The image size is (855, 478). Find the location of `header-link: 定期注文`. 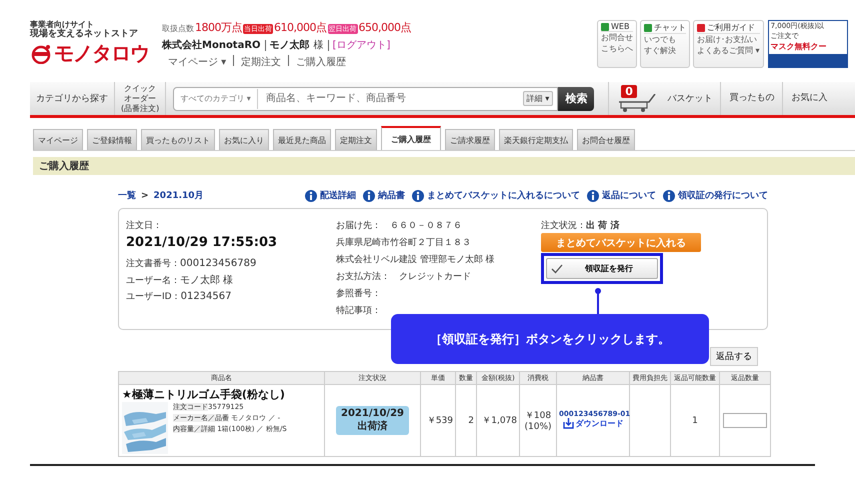

header-link: 定期注文 is located at coordinates (261, 62).